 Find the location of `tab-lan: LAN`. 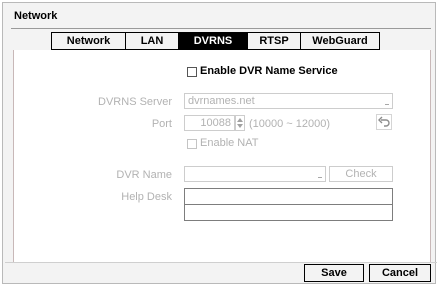

tab-lan: LAN is located at coordinates (152, 41).